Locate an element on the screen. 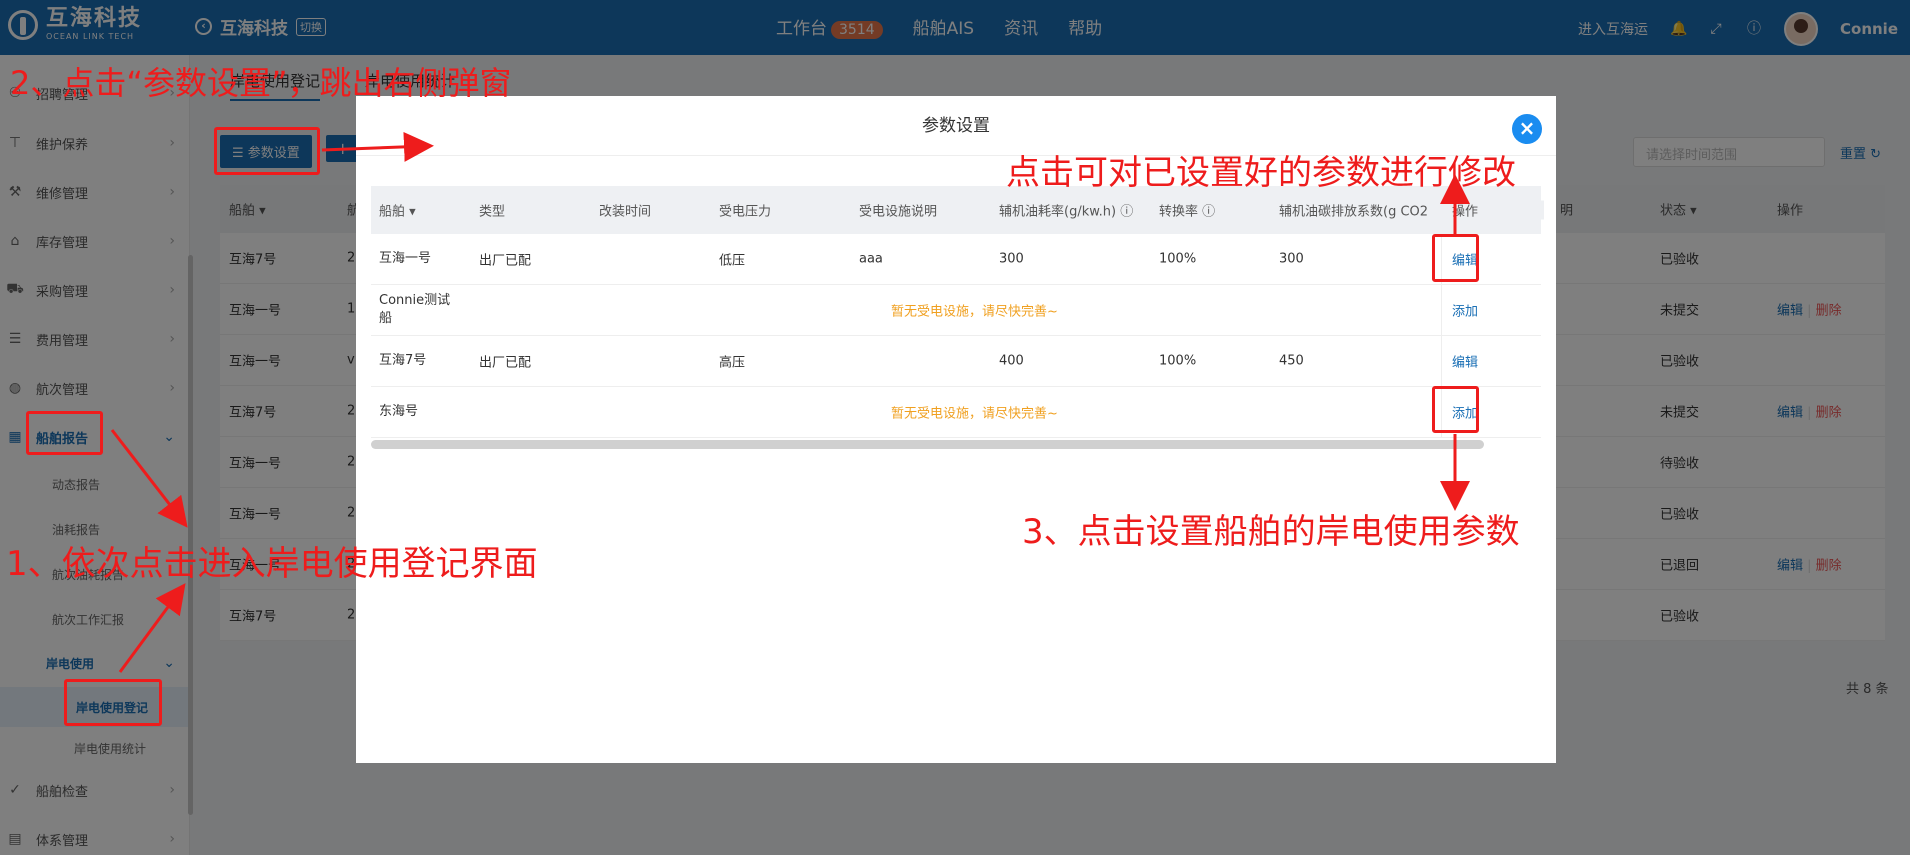  horizontal-scrollbar is located at coordinates (927, 444).